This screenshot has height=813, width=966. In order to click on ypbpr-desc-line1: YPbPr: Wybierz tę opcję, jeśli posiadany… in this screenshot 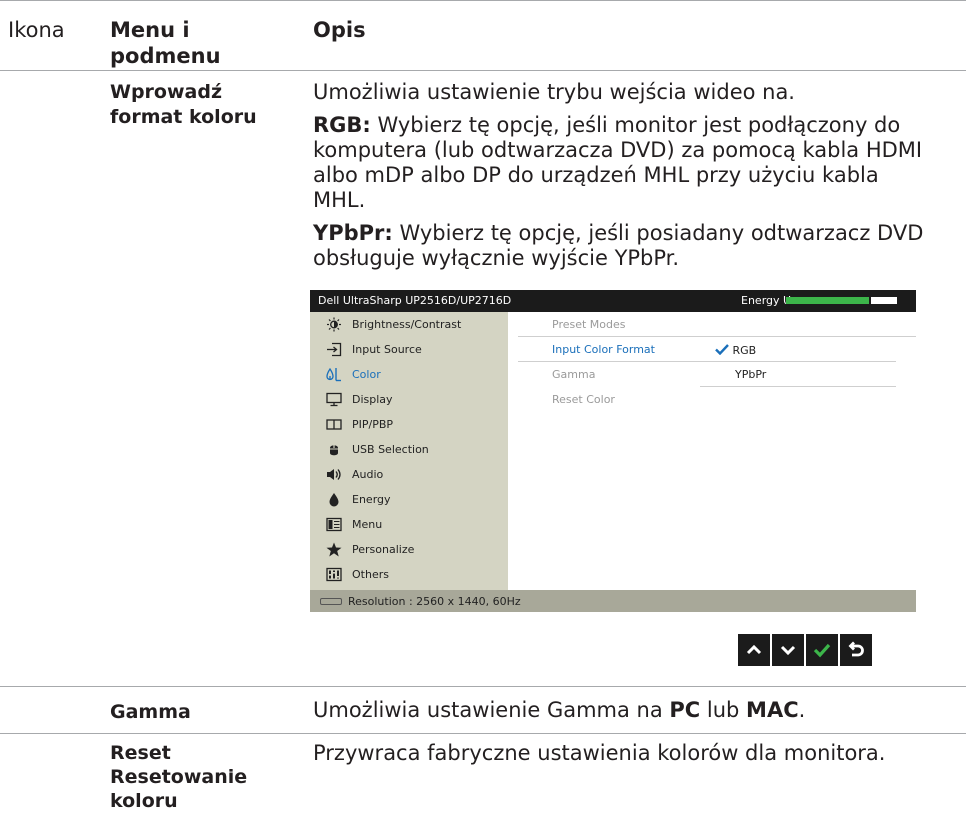, I will do `click(618, 233)`.